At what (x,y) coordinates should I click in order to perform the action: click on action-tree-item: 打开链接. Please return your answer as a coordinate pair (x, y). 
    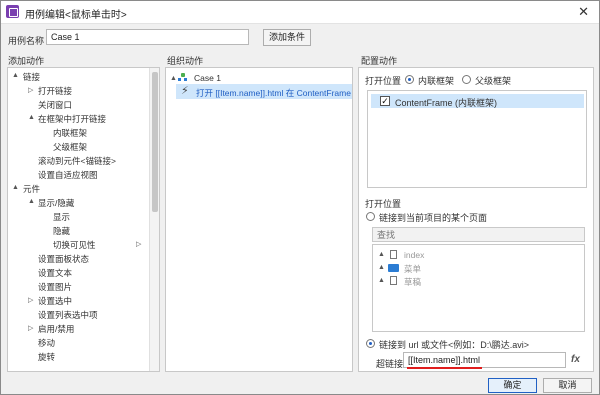
    Looking at the image, I should click on (55, 91).